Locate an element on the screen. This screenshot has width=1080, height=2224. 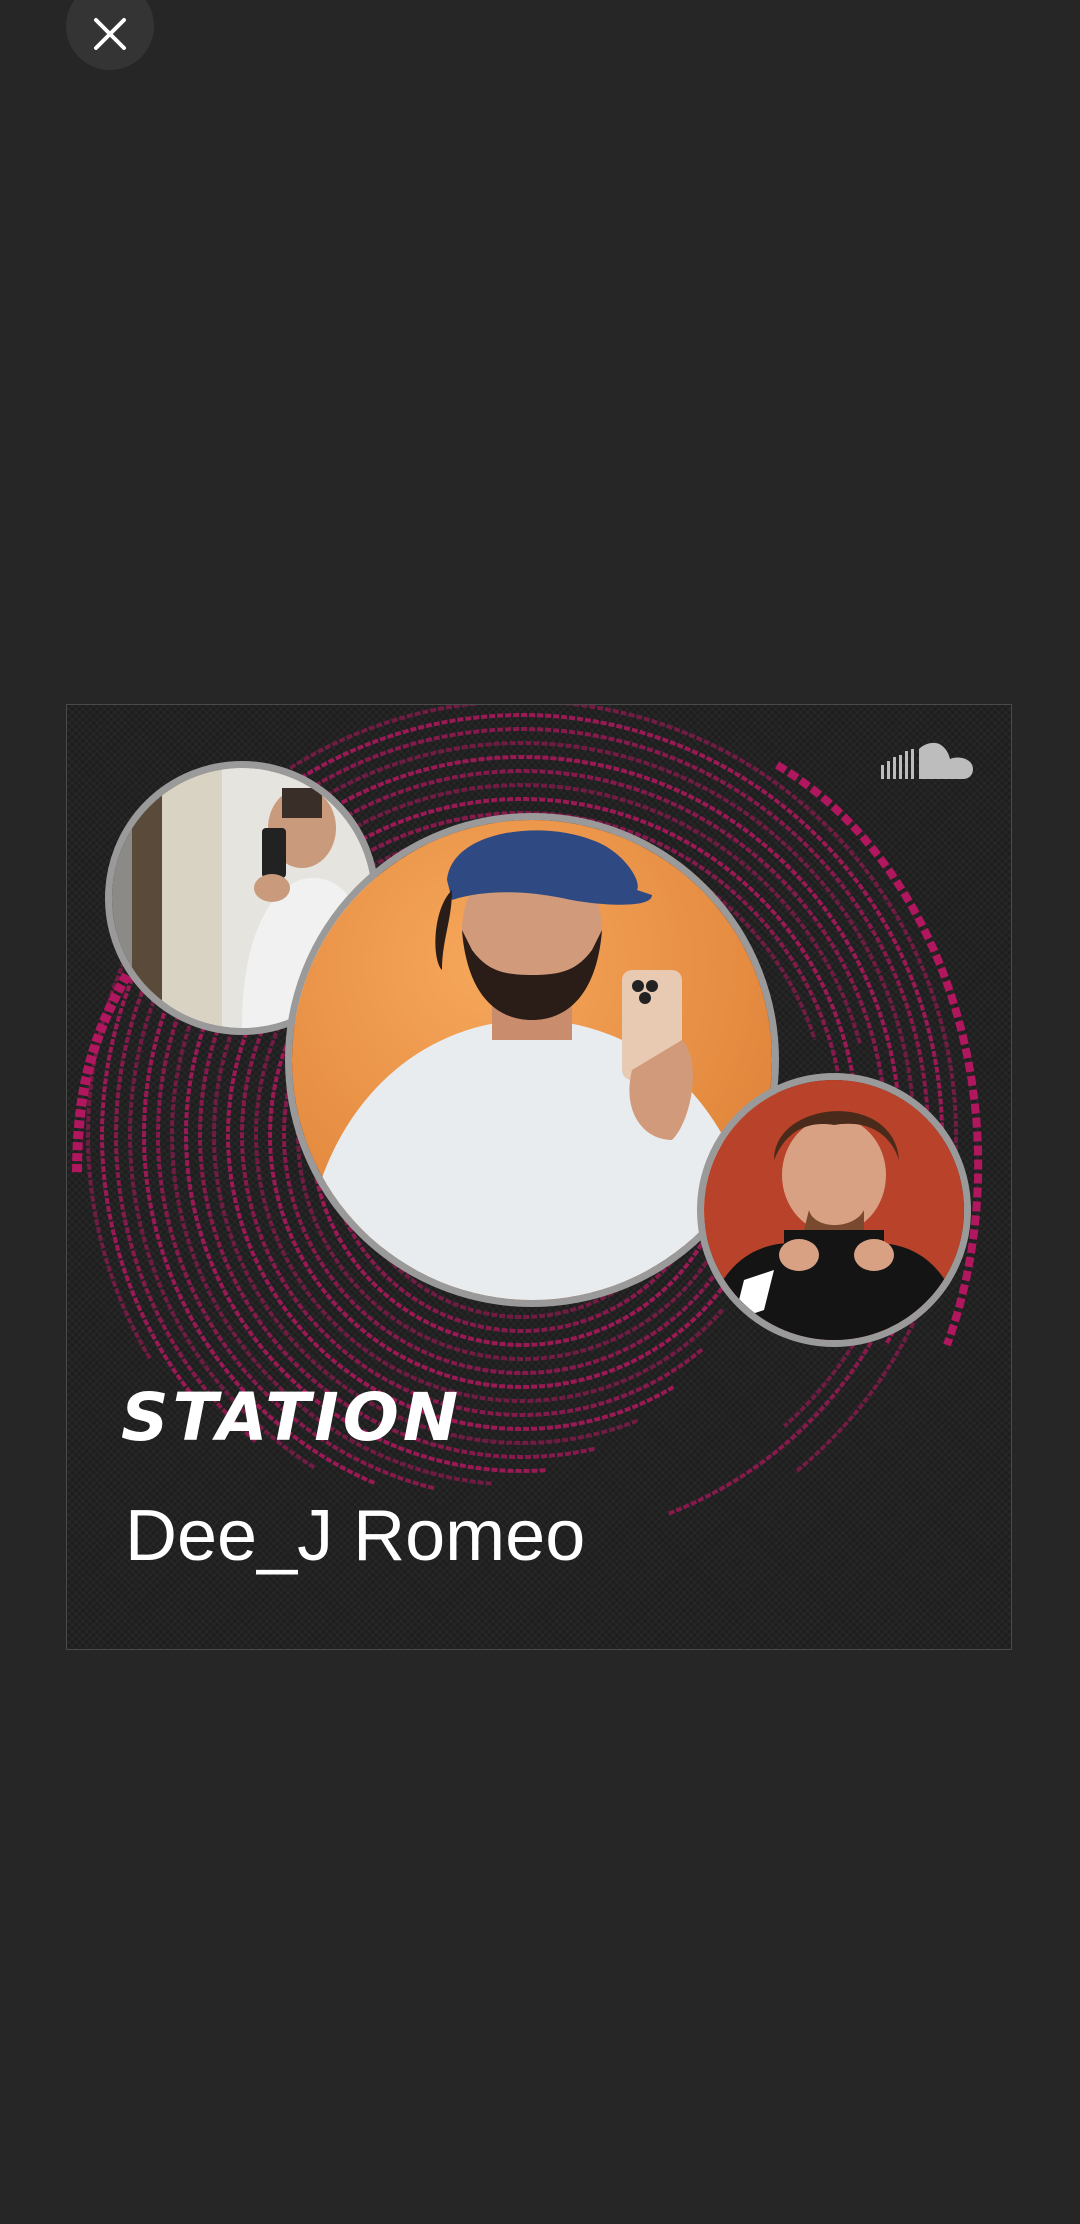
close-button is located at coordinates (110, 35).